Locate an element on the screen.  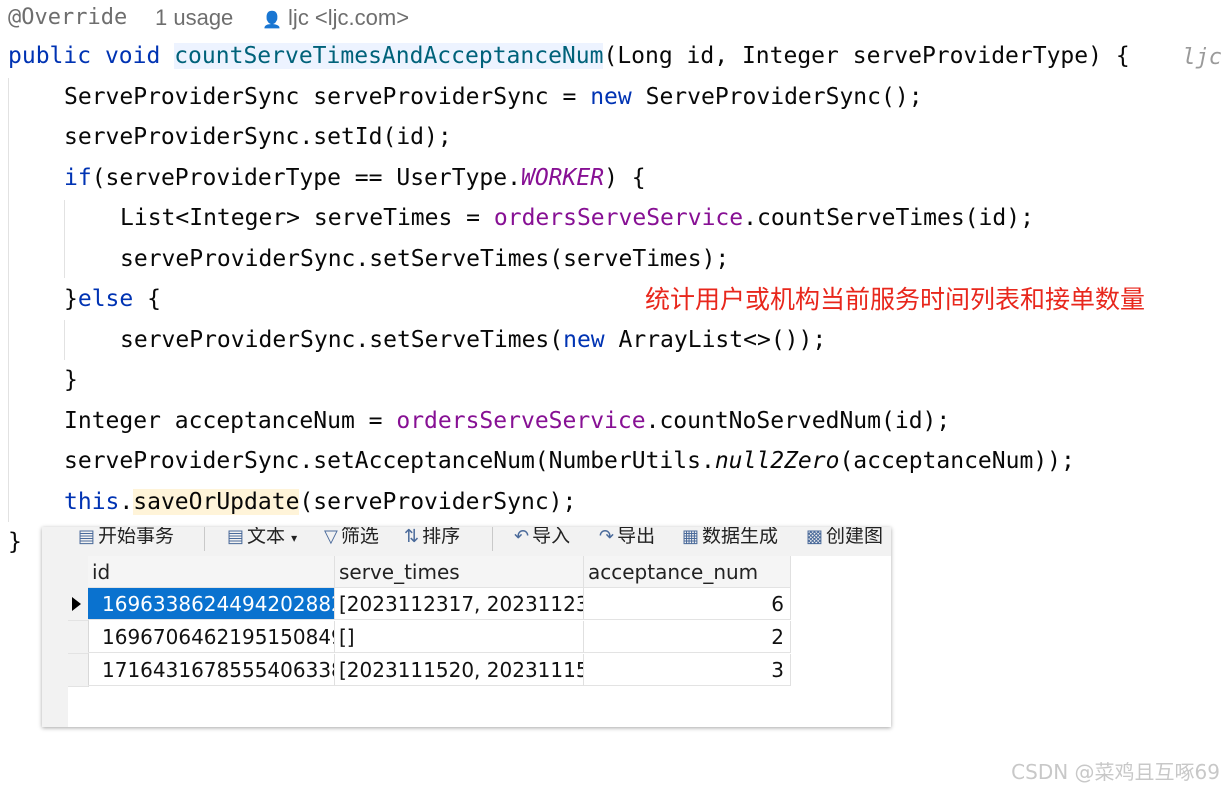
table-cell: 1696338624494202882 is located at coordinates (211, 604).